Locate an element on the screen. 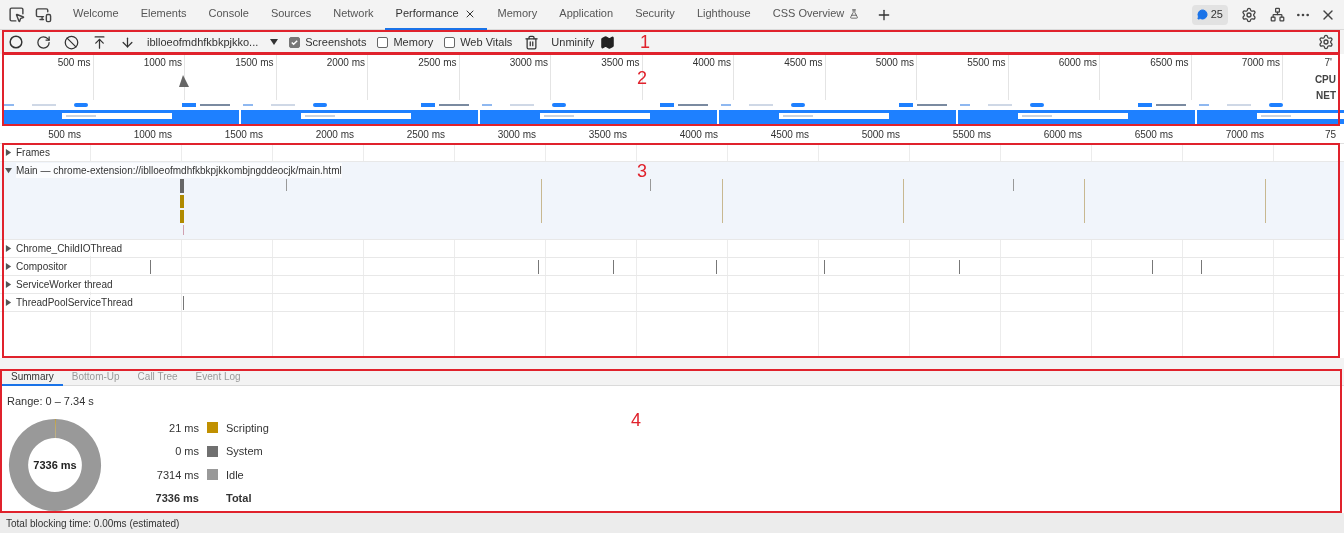  legend-label: Idle is located at coordinates (235, 475).